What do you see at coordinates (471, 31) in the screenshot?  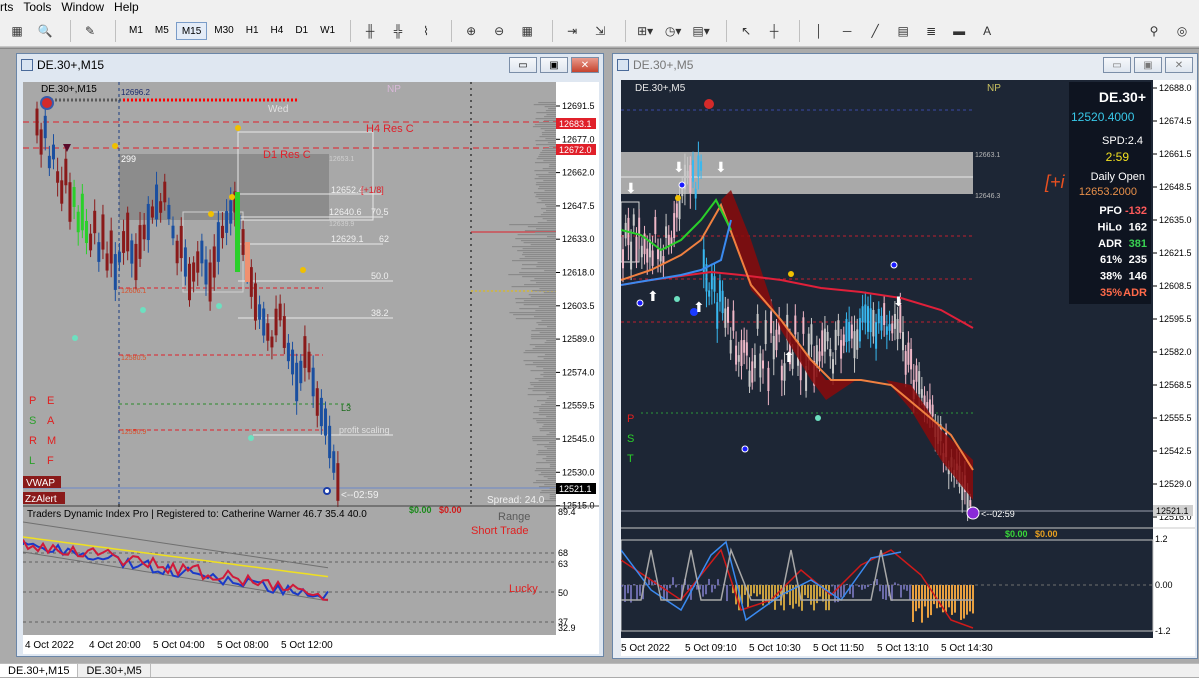 I see `zoom-in-icon: ⊕` at bounding box center [471, 31].